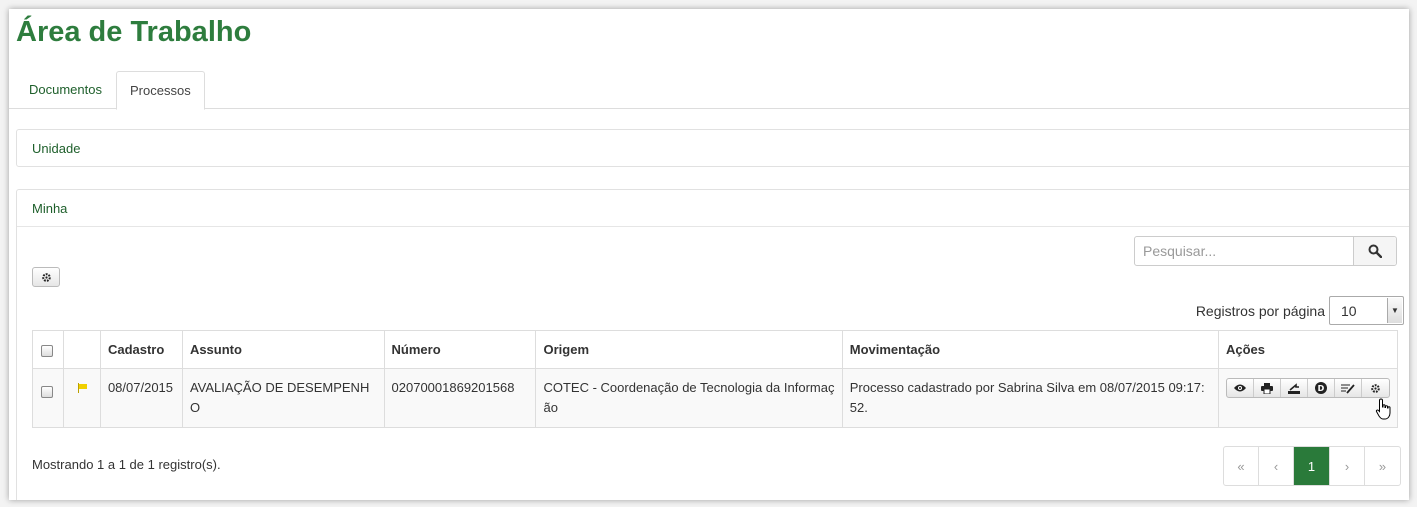 The height and width of the screenshot is (507, 1417). What do you see at coordinates (709, 90) in the screenshot?
I see `tab-bar: Documentos Processos` at bounding box center [709, 90].